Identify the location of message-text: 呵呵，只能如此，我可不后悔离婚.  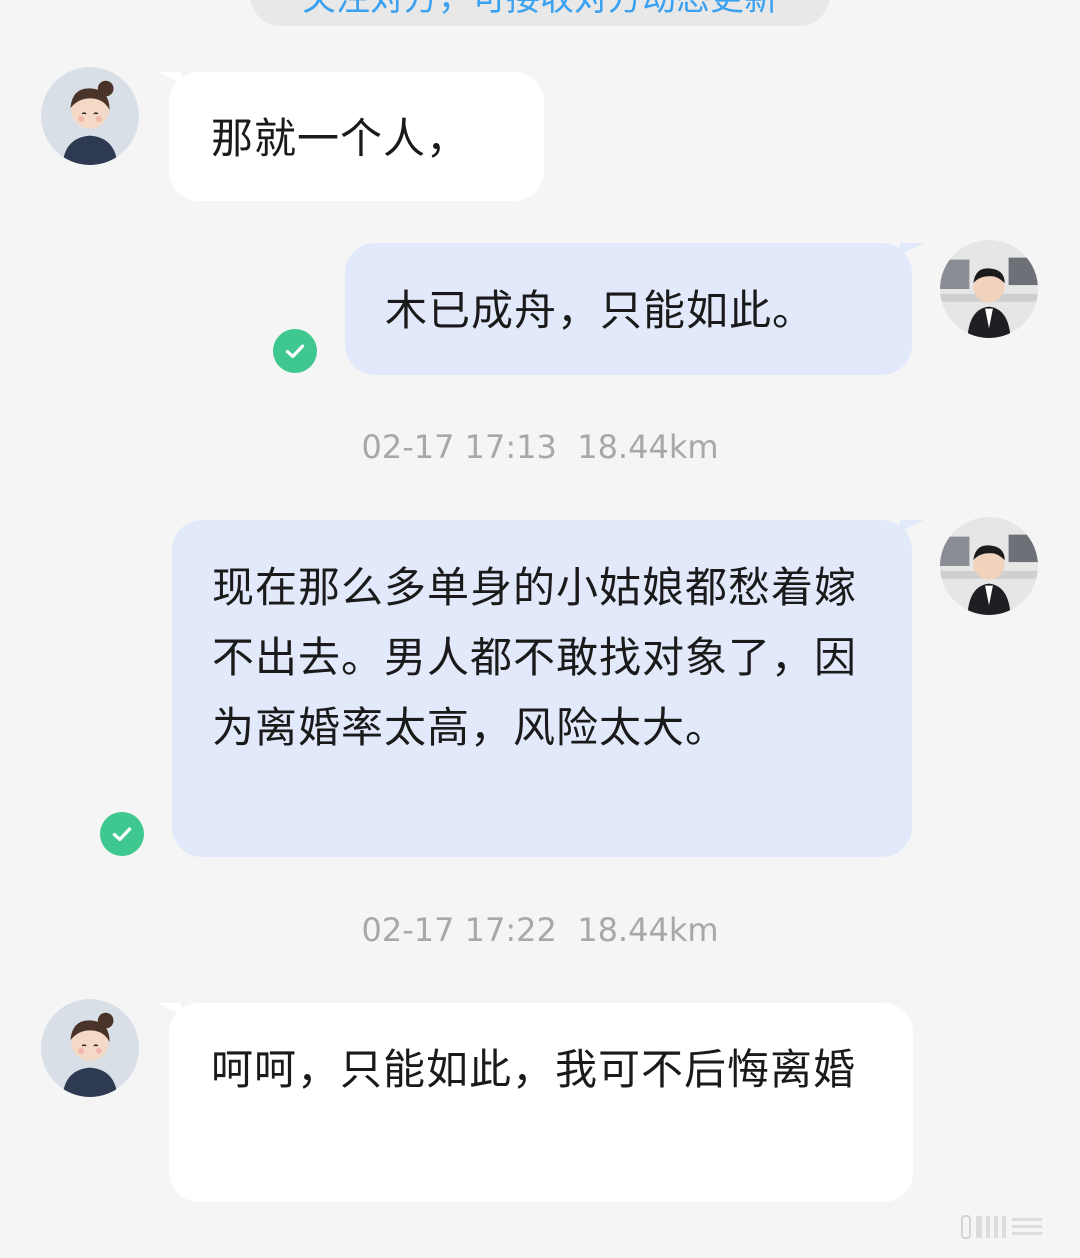
(534, 1069).